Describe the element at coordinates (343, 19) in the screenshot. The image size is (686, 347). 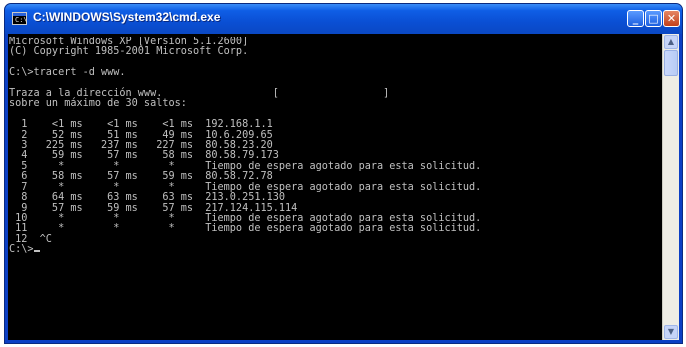
I see `title-bar: C:\ C:\WINDOWS\System32\cmd.exe _ □ ✕` at that location.